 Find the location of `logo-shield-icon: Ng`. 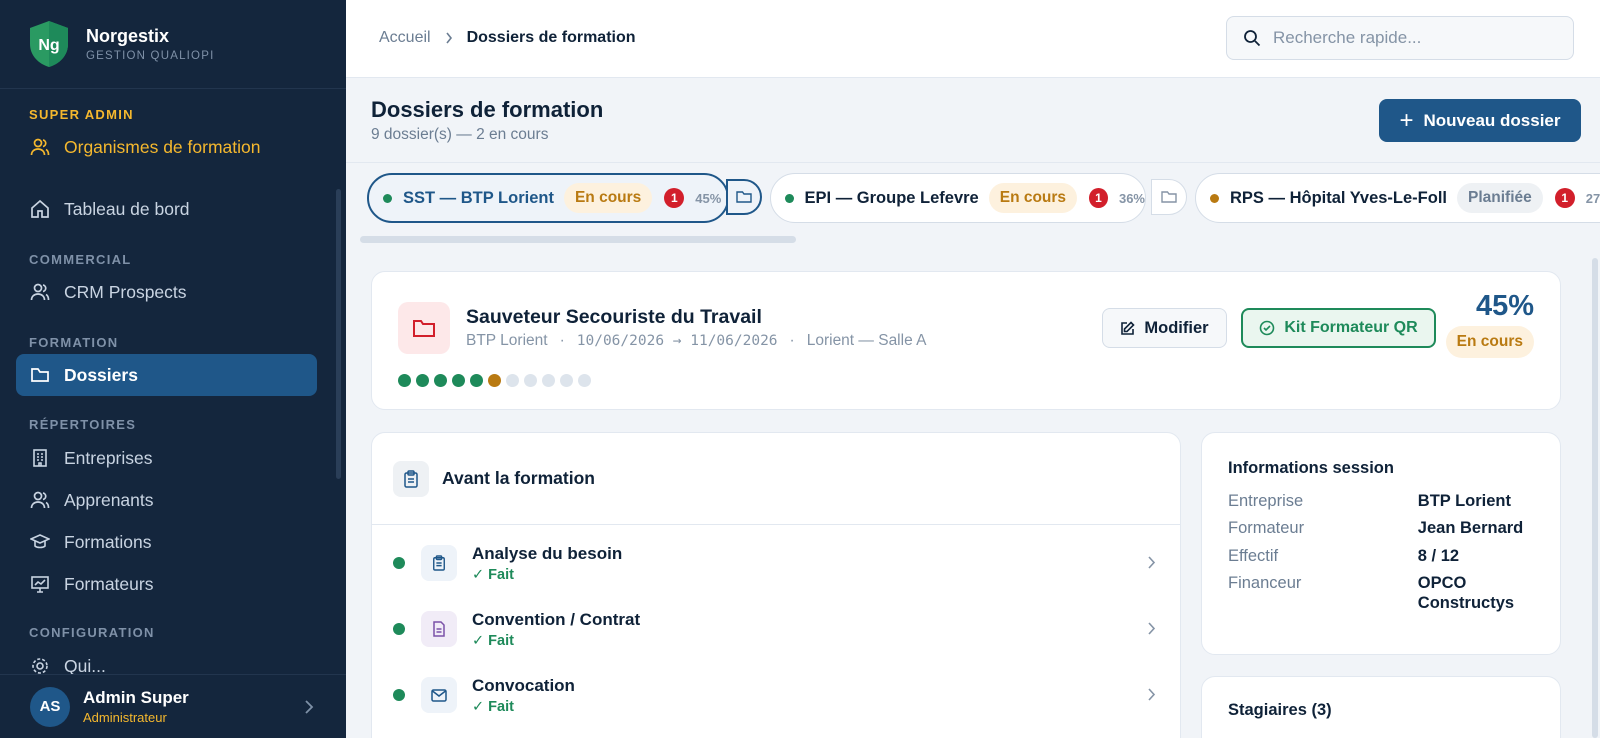

logo-shield-icon: Ng is located at coordinates (49, 44).